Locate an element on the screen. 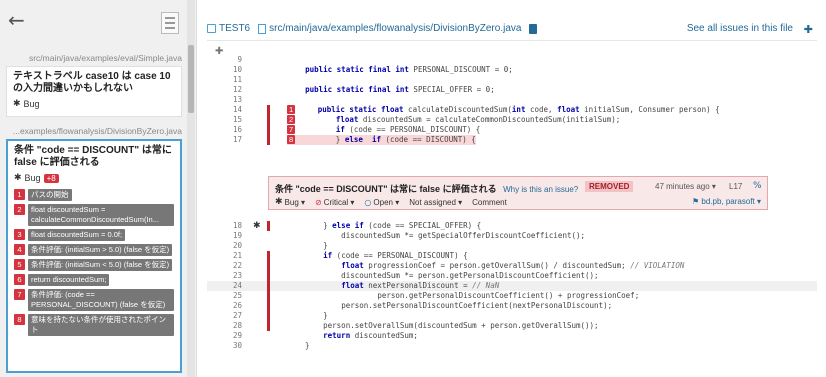  line-number: 24 is located at coordinates (232, 286).